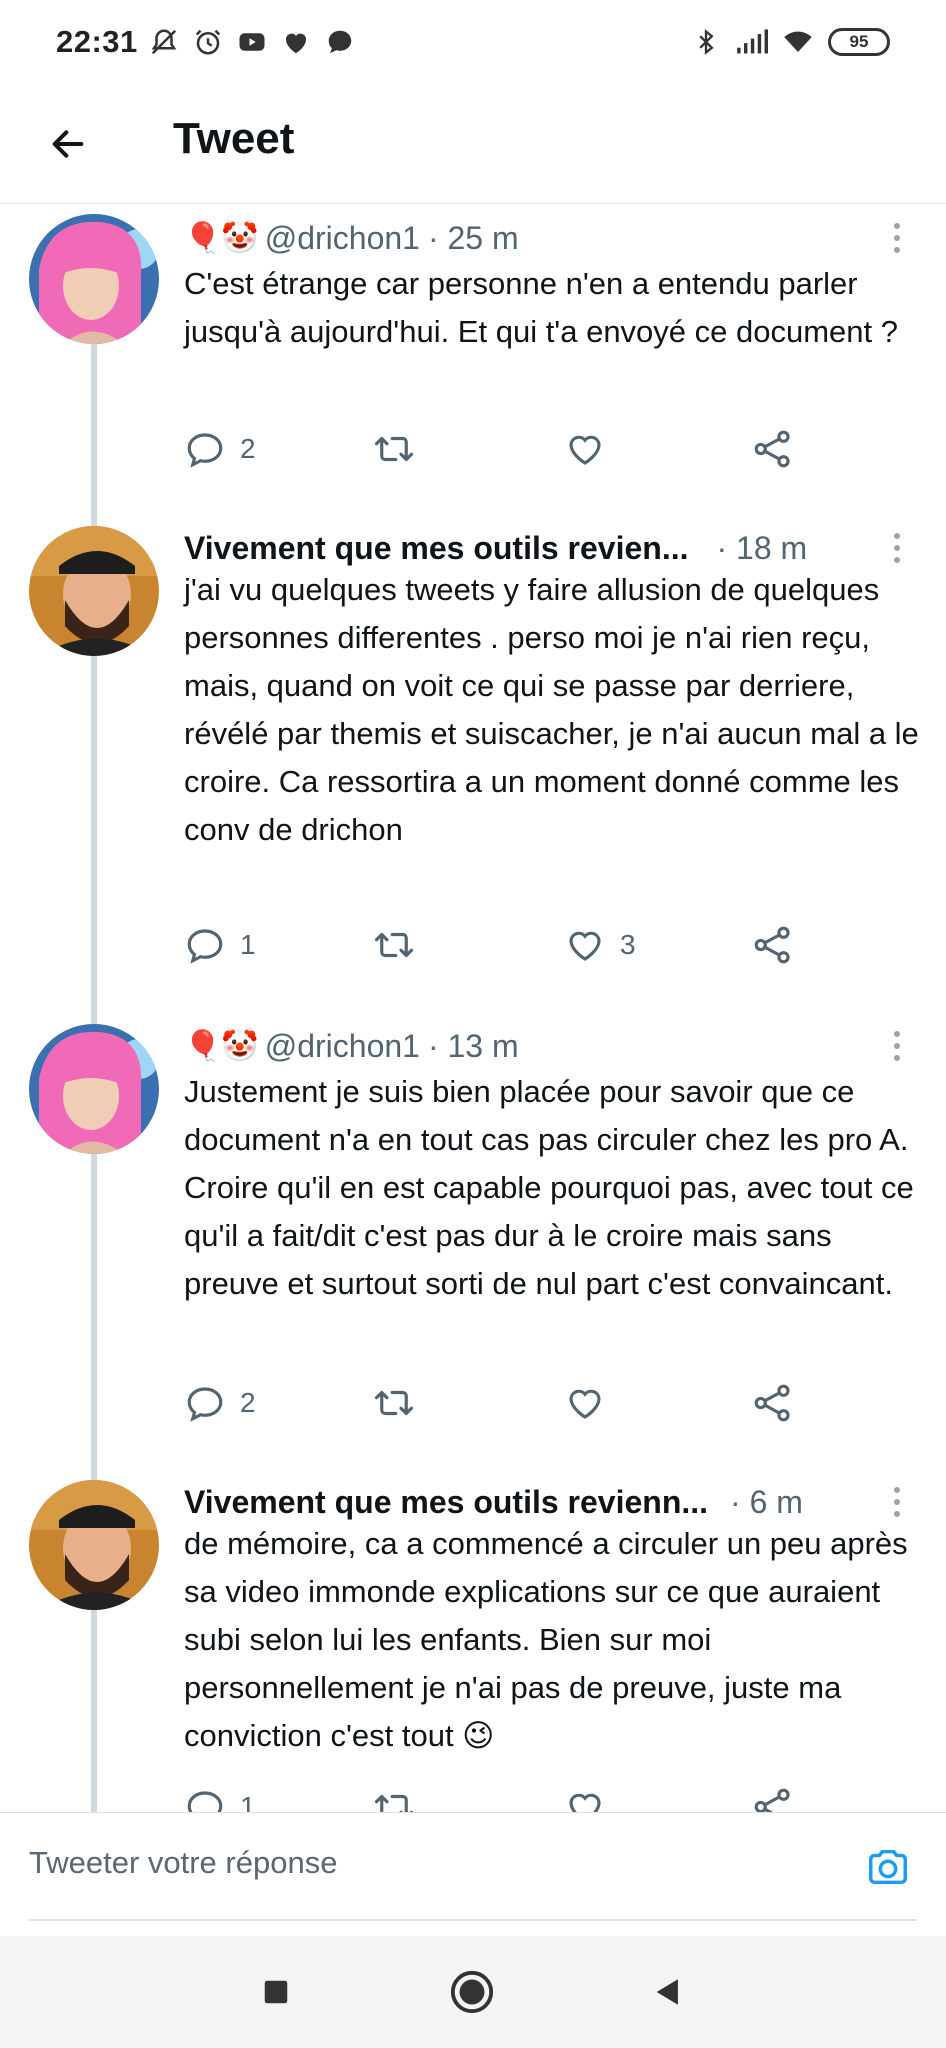 Image resolution: width=946 pixels, height=2048 pixels. I want to click on heart-icon, so click(296, 42).